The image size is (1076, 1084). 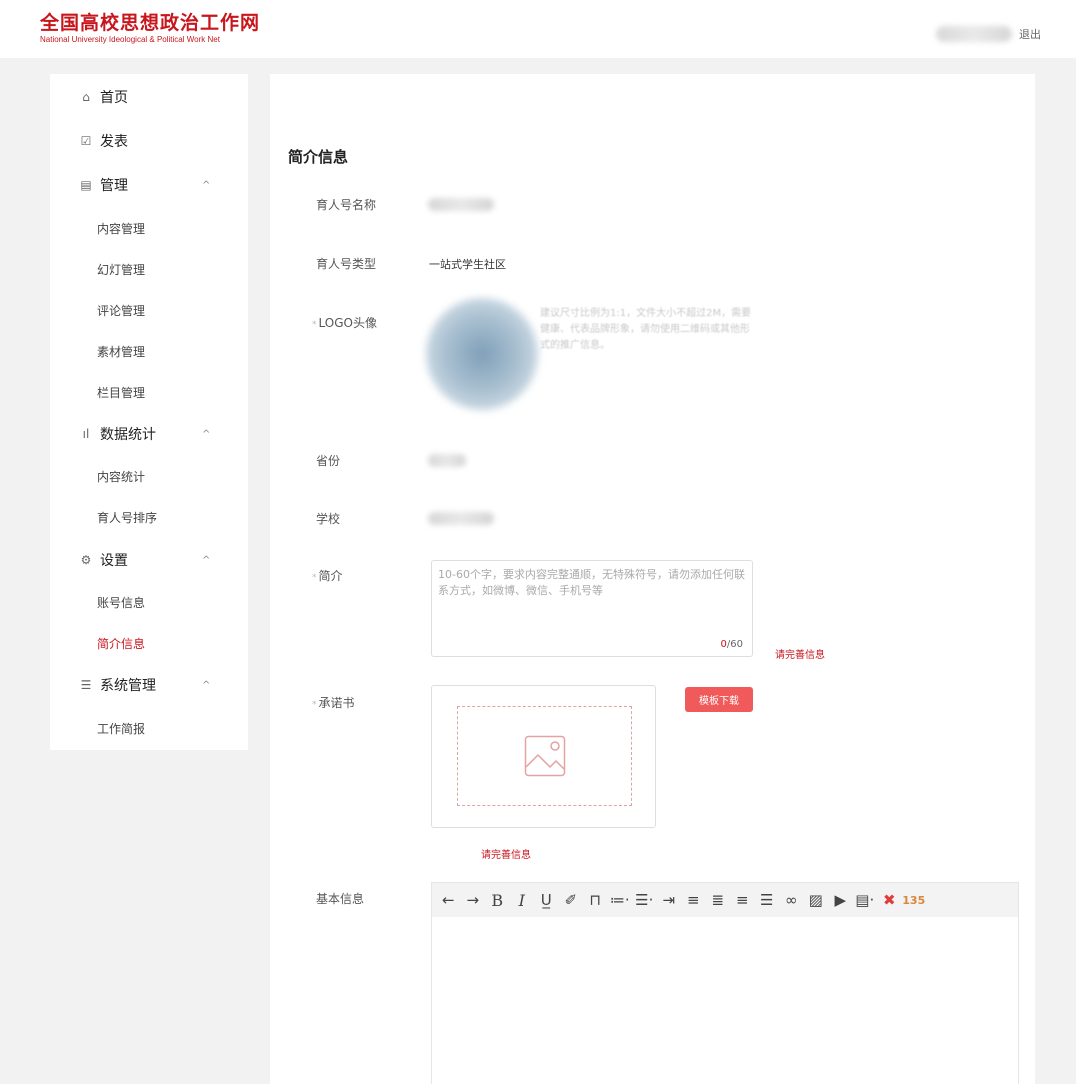 I want to click on sidebar-item-label: 首页, so click(x=114, y=98).